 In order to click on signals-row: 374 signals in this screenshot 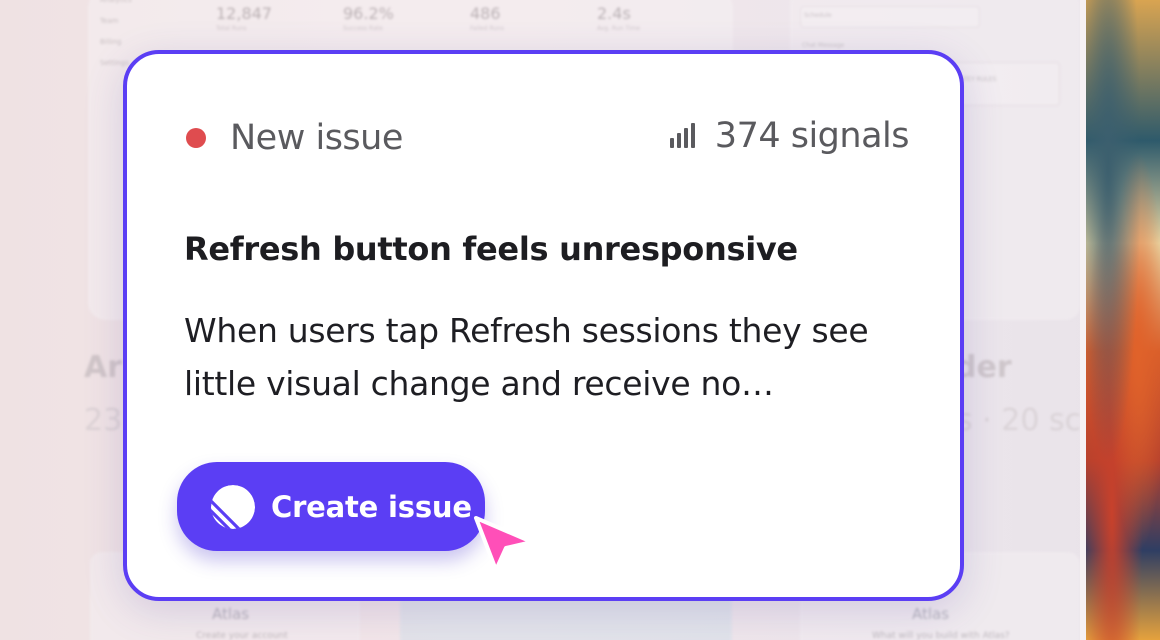, I will do `click(789, 136)`.